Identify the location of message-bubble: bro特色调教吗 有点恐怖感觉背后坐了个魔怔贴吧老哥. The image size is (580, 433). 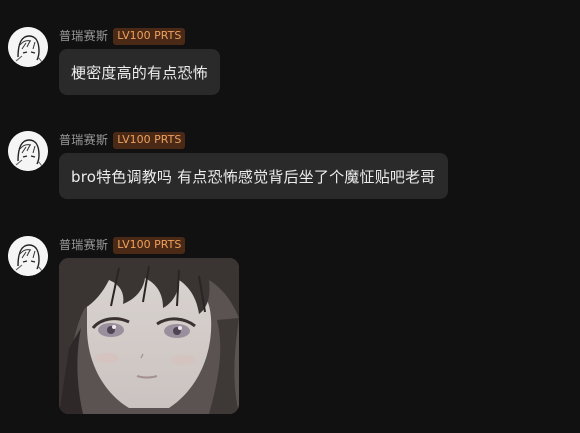
(253, 176).